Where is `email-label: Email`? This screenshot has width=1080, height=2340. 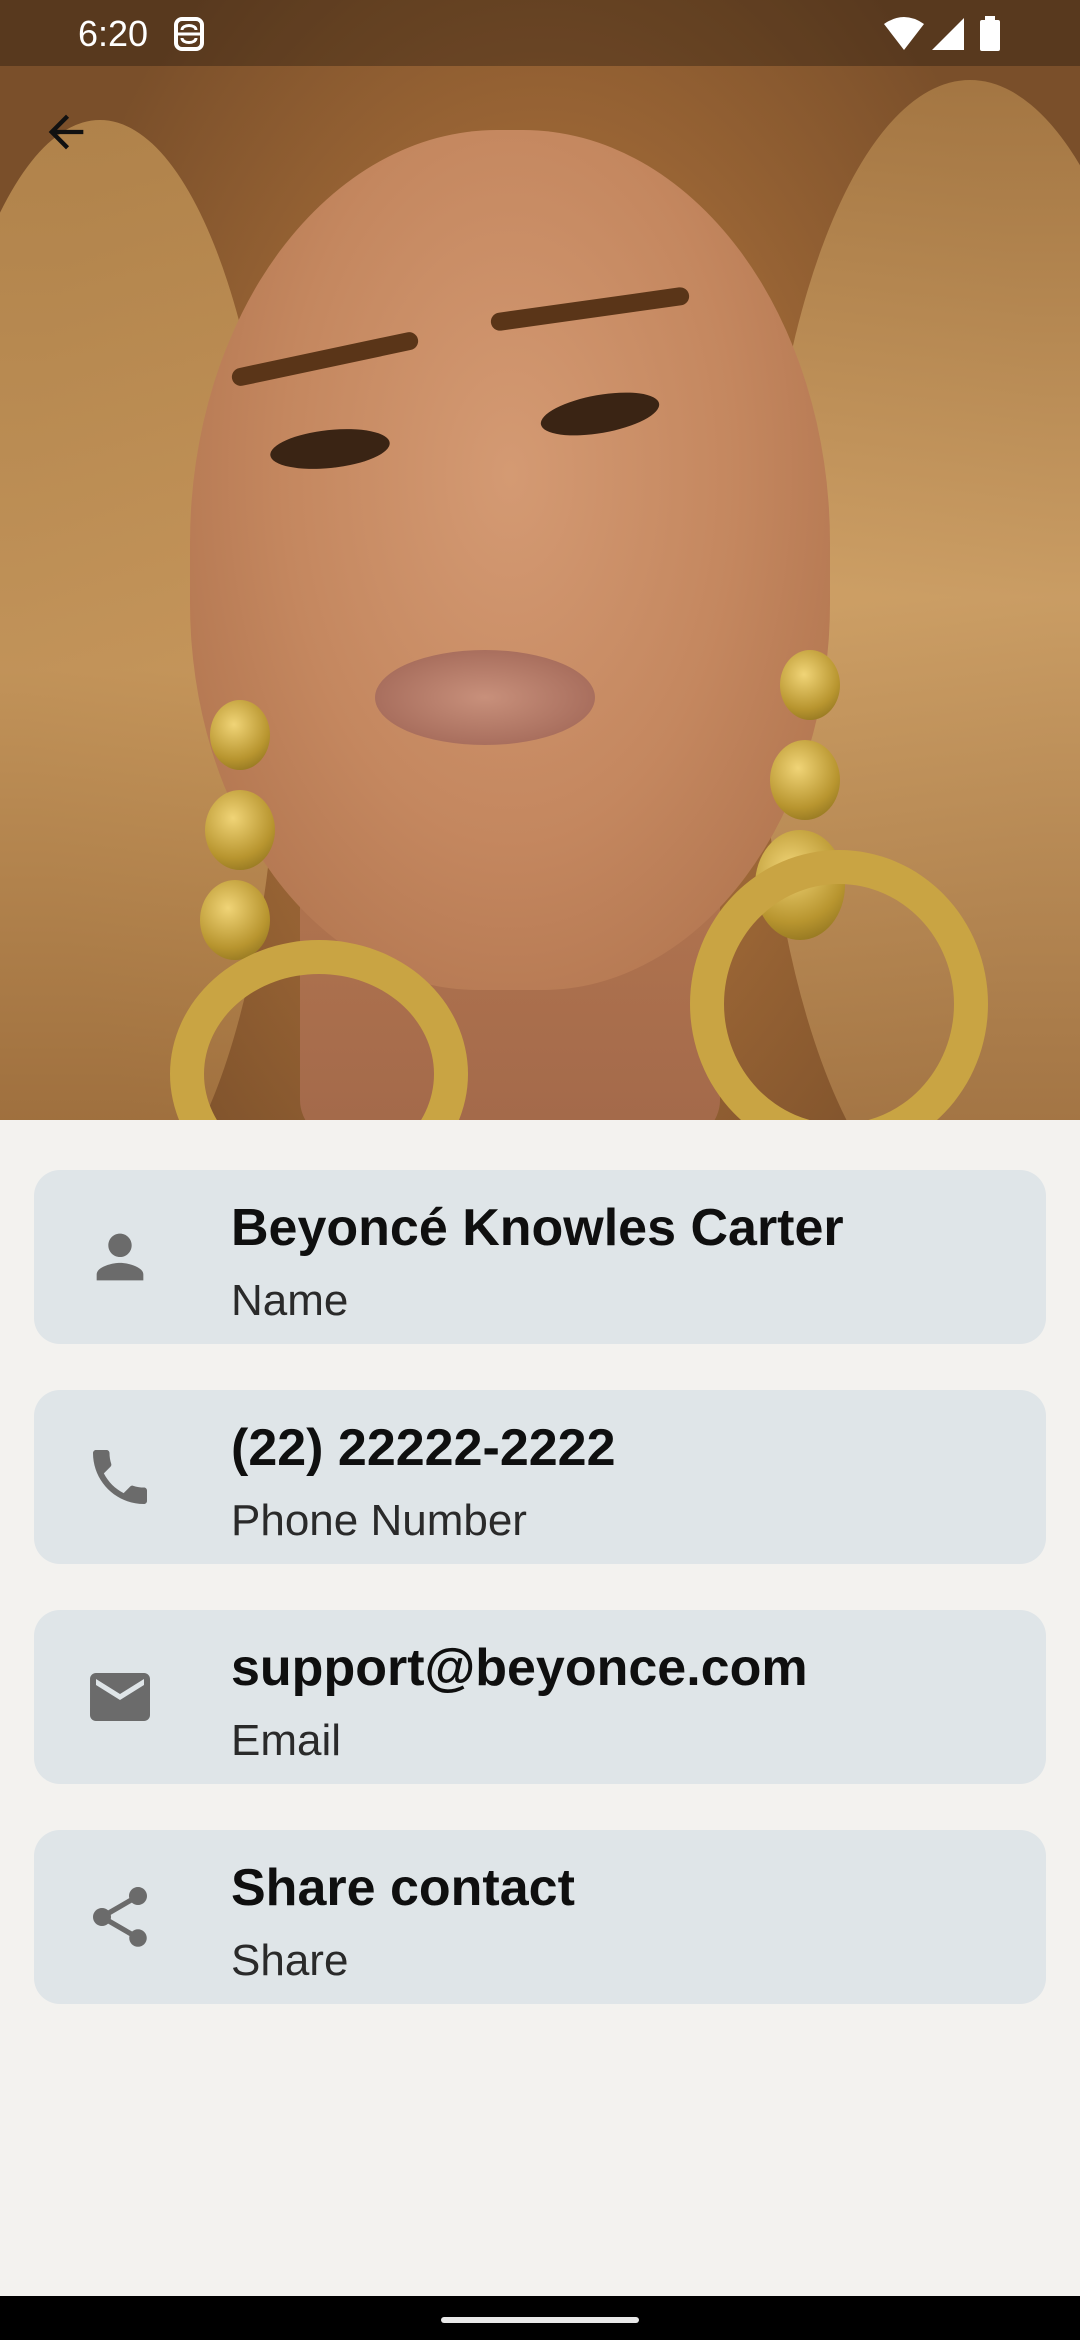 email-label: Email is located at coordinates (286, 1740).